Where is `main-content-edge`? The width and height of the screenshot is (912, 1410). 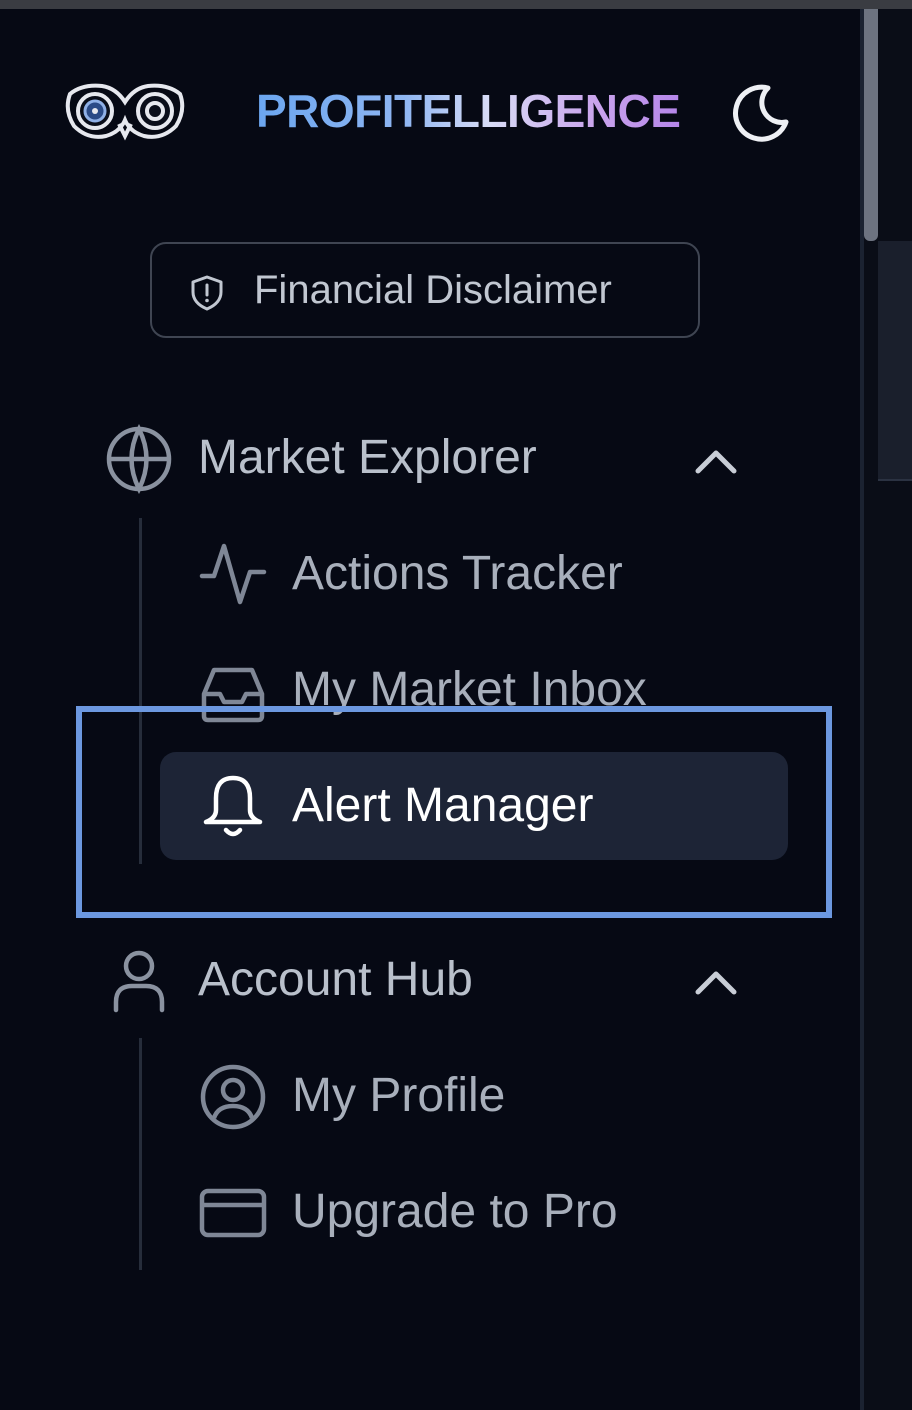 main-content-edge is located at coordinates (888, 709).